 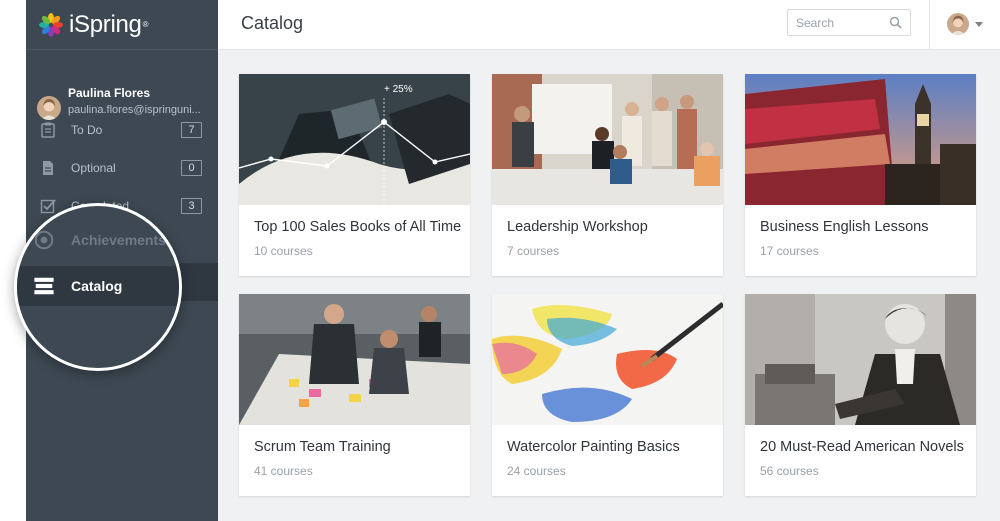 What do you see at coordinates (536, 471) in the screenshot?
I see `card-course-count: 24 courses` at bounding box center [536, 471].